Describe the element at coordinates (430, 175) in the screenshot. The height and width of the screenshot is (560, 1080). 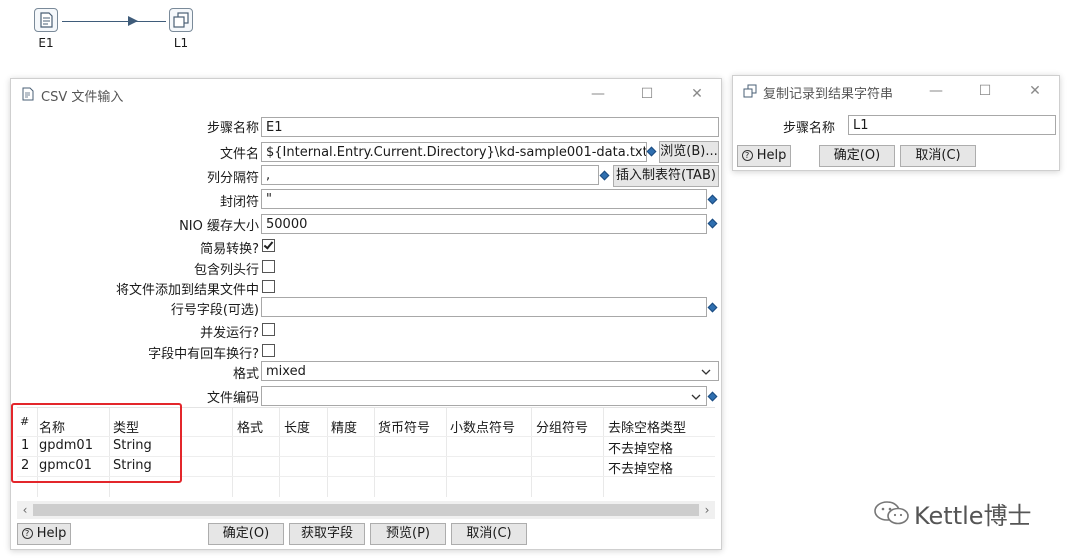
I see `delimiter-input: ,` at that location.